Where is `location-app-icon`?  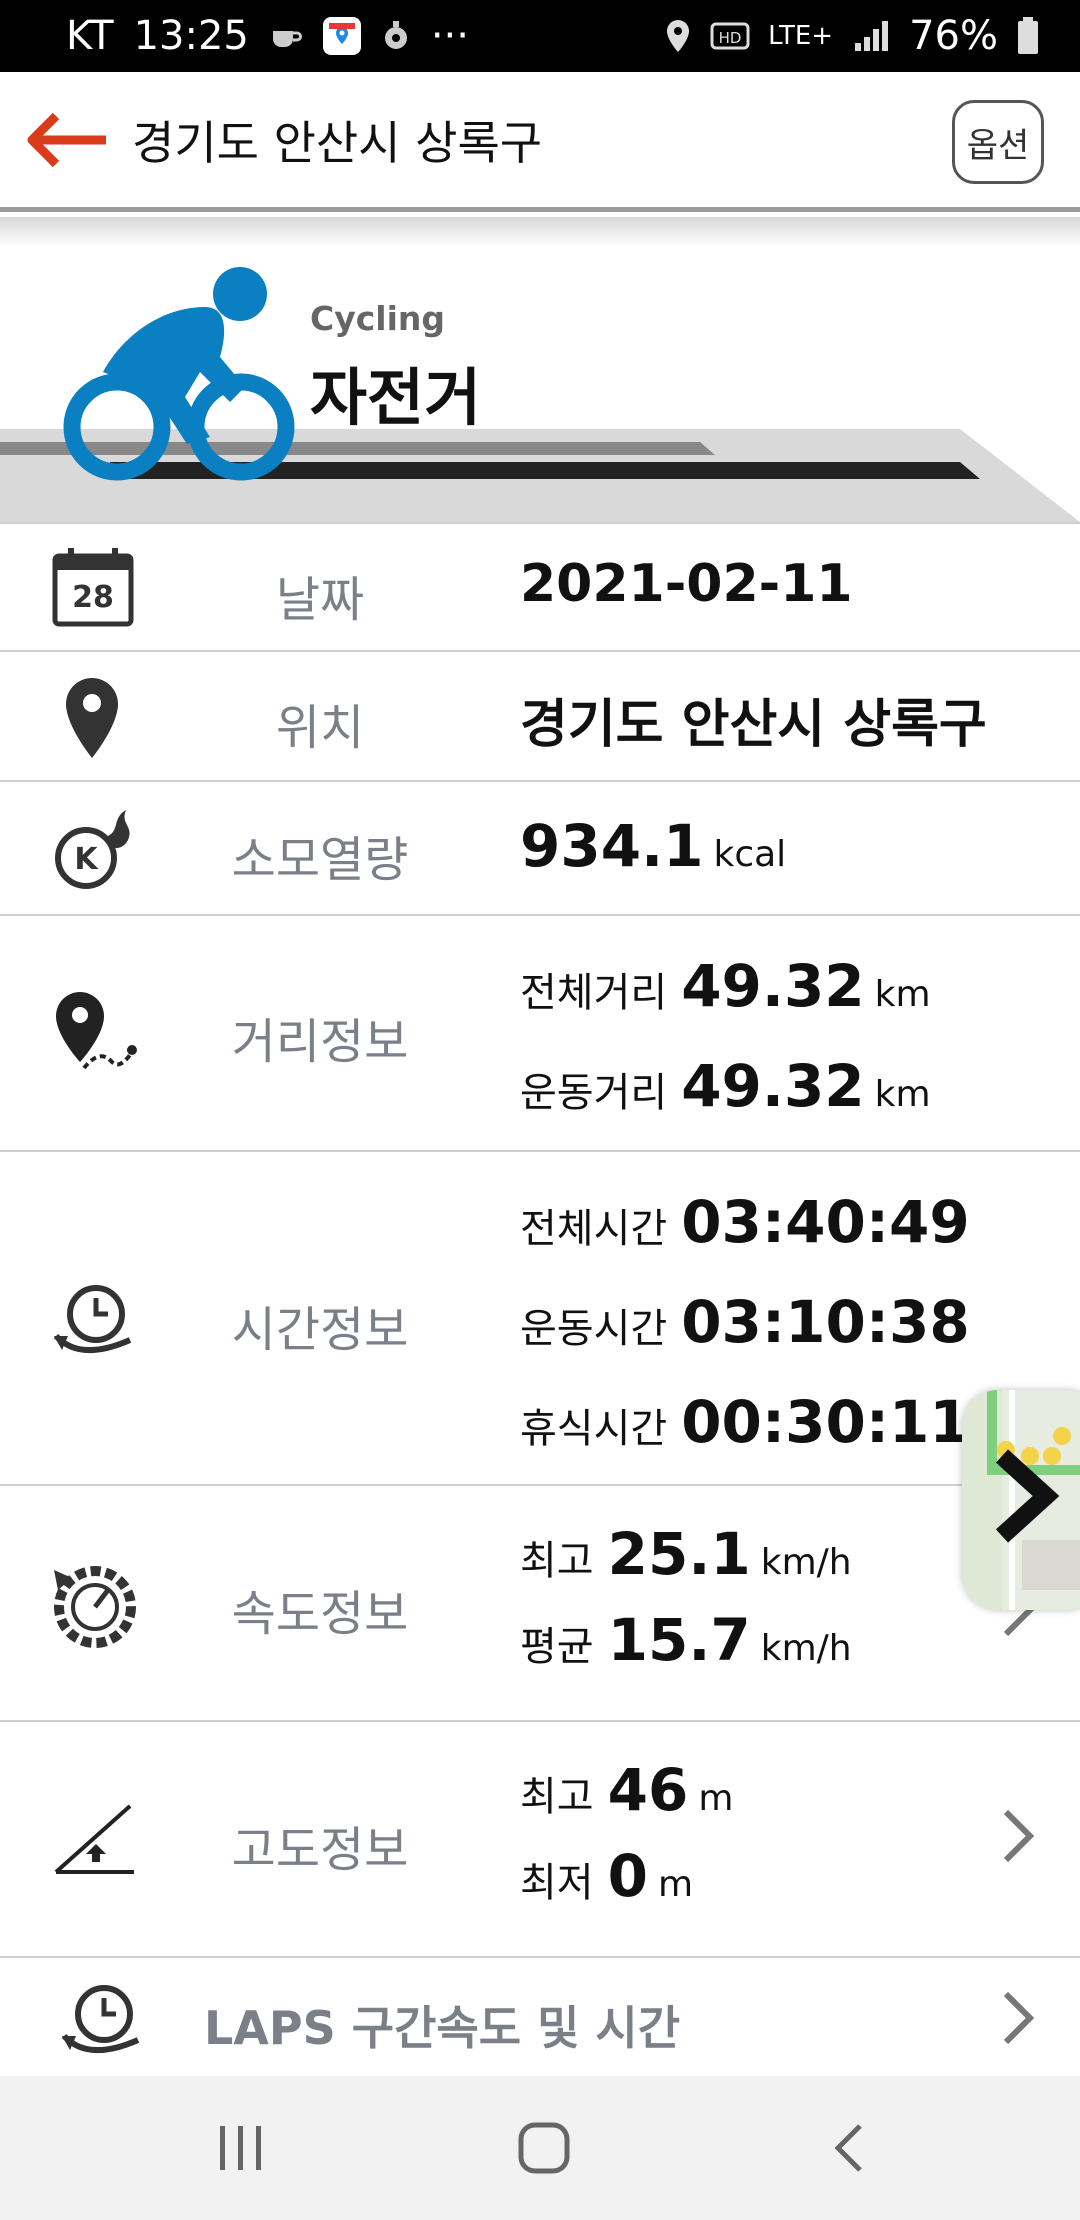
location-app-icon is located at coordinates (396, 36).